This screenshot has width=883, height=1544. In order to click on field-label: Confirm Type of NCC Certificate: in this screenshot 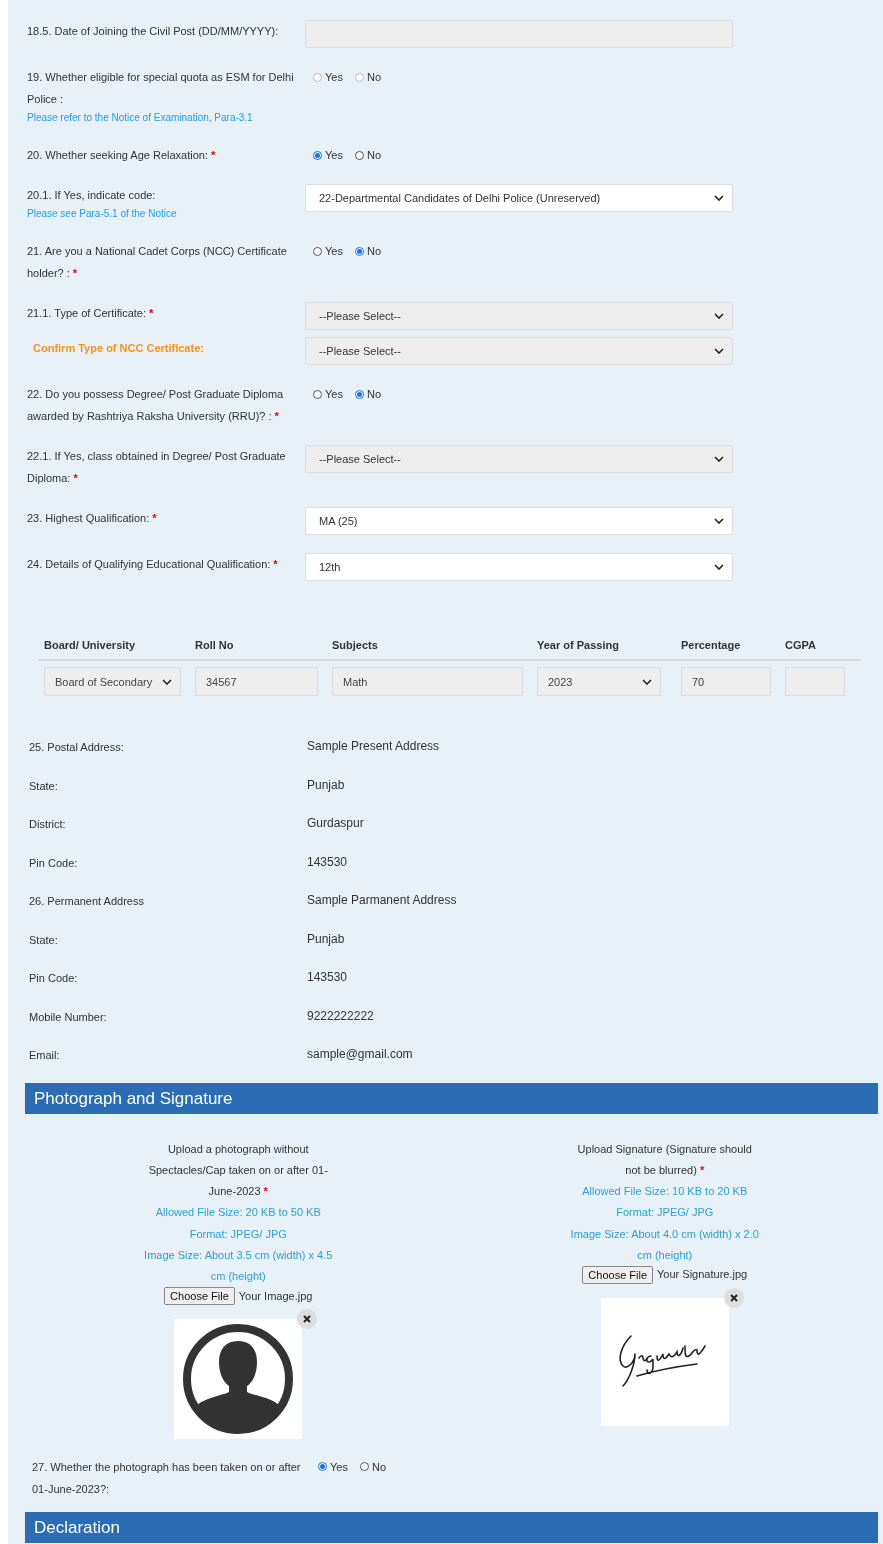, I will do `click(118, 348)`.